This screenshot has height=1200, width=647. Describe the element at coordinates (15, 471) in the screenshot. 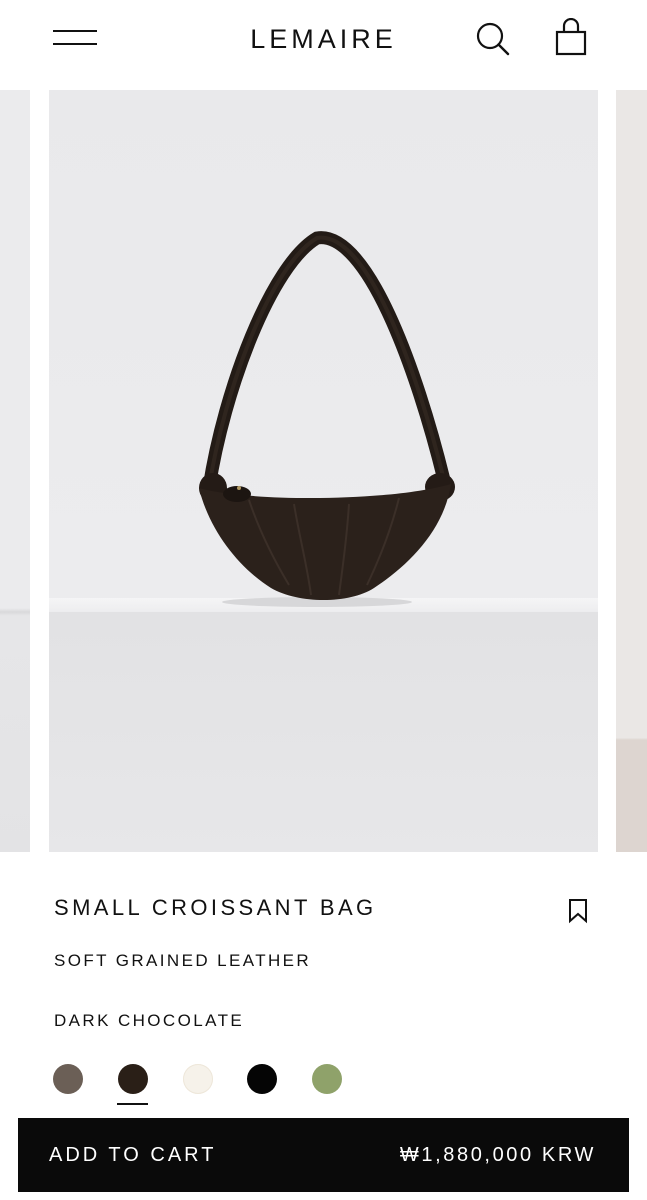

I see `previous-image-slide` at that location.